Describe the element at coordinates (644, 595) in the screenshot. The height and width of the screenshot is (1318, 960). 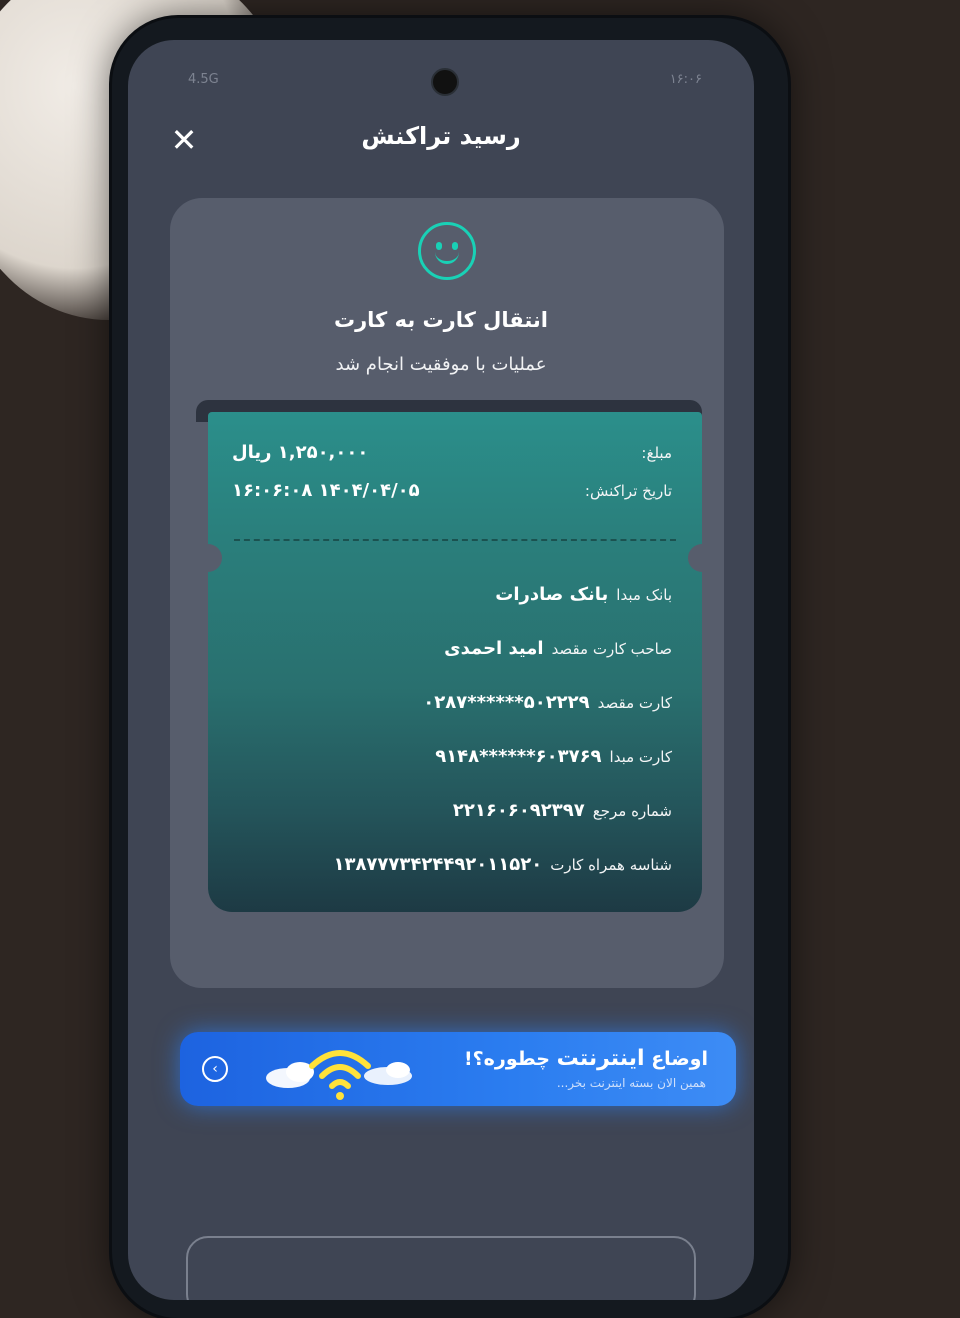
I see `detail-label: بانک مبدا` at that location.